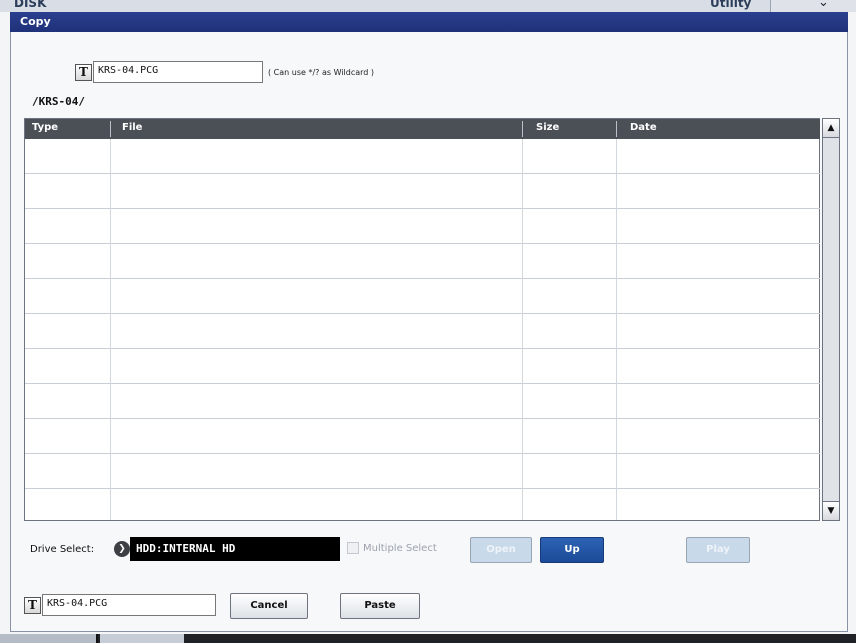 This screenshot has width=856, height=643. I want to click on wildcard-hint: ( Can use */? as Wildcard ), so click(321, 72).